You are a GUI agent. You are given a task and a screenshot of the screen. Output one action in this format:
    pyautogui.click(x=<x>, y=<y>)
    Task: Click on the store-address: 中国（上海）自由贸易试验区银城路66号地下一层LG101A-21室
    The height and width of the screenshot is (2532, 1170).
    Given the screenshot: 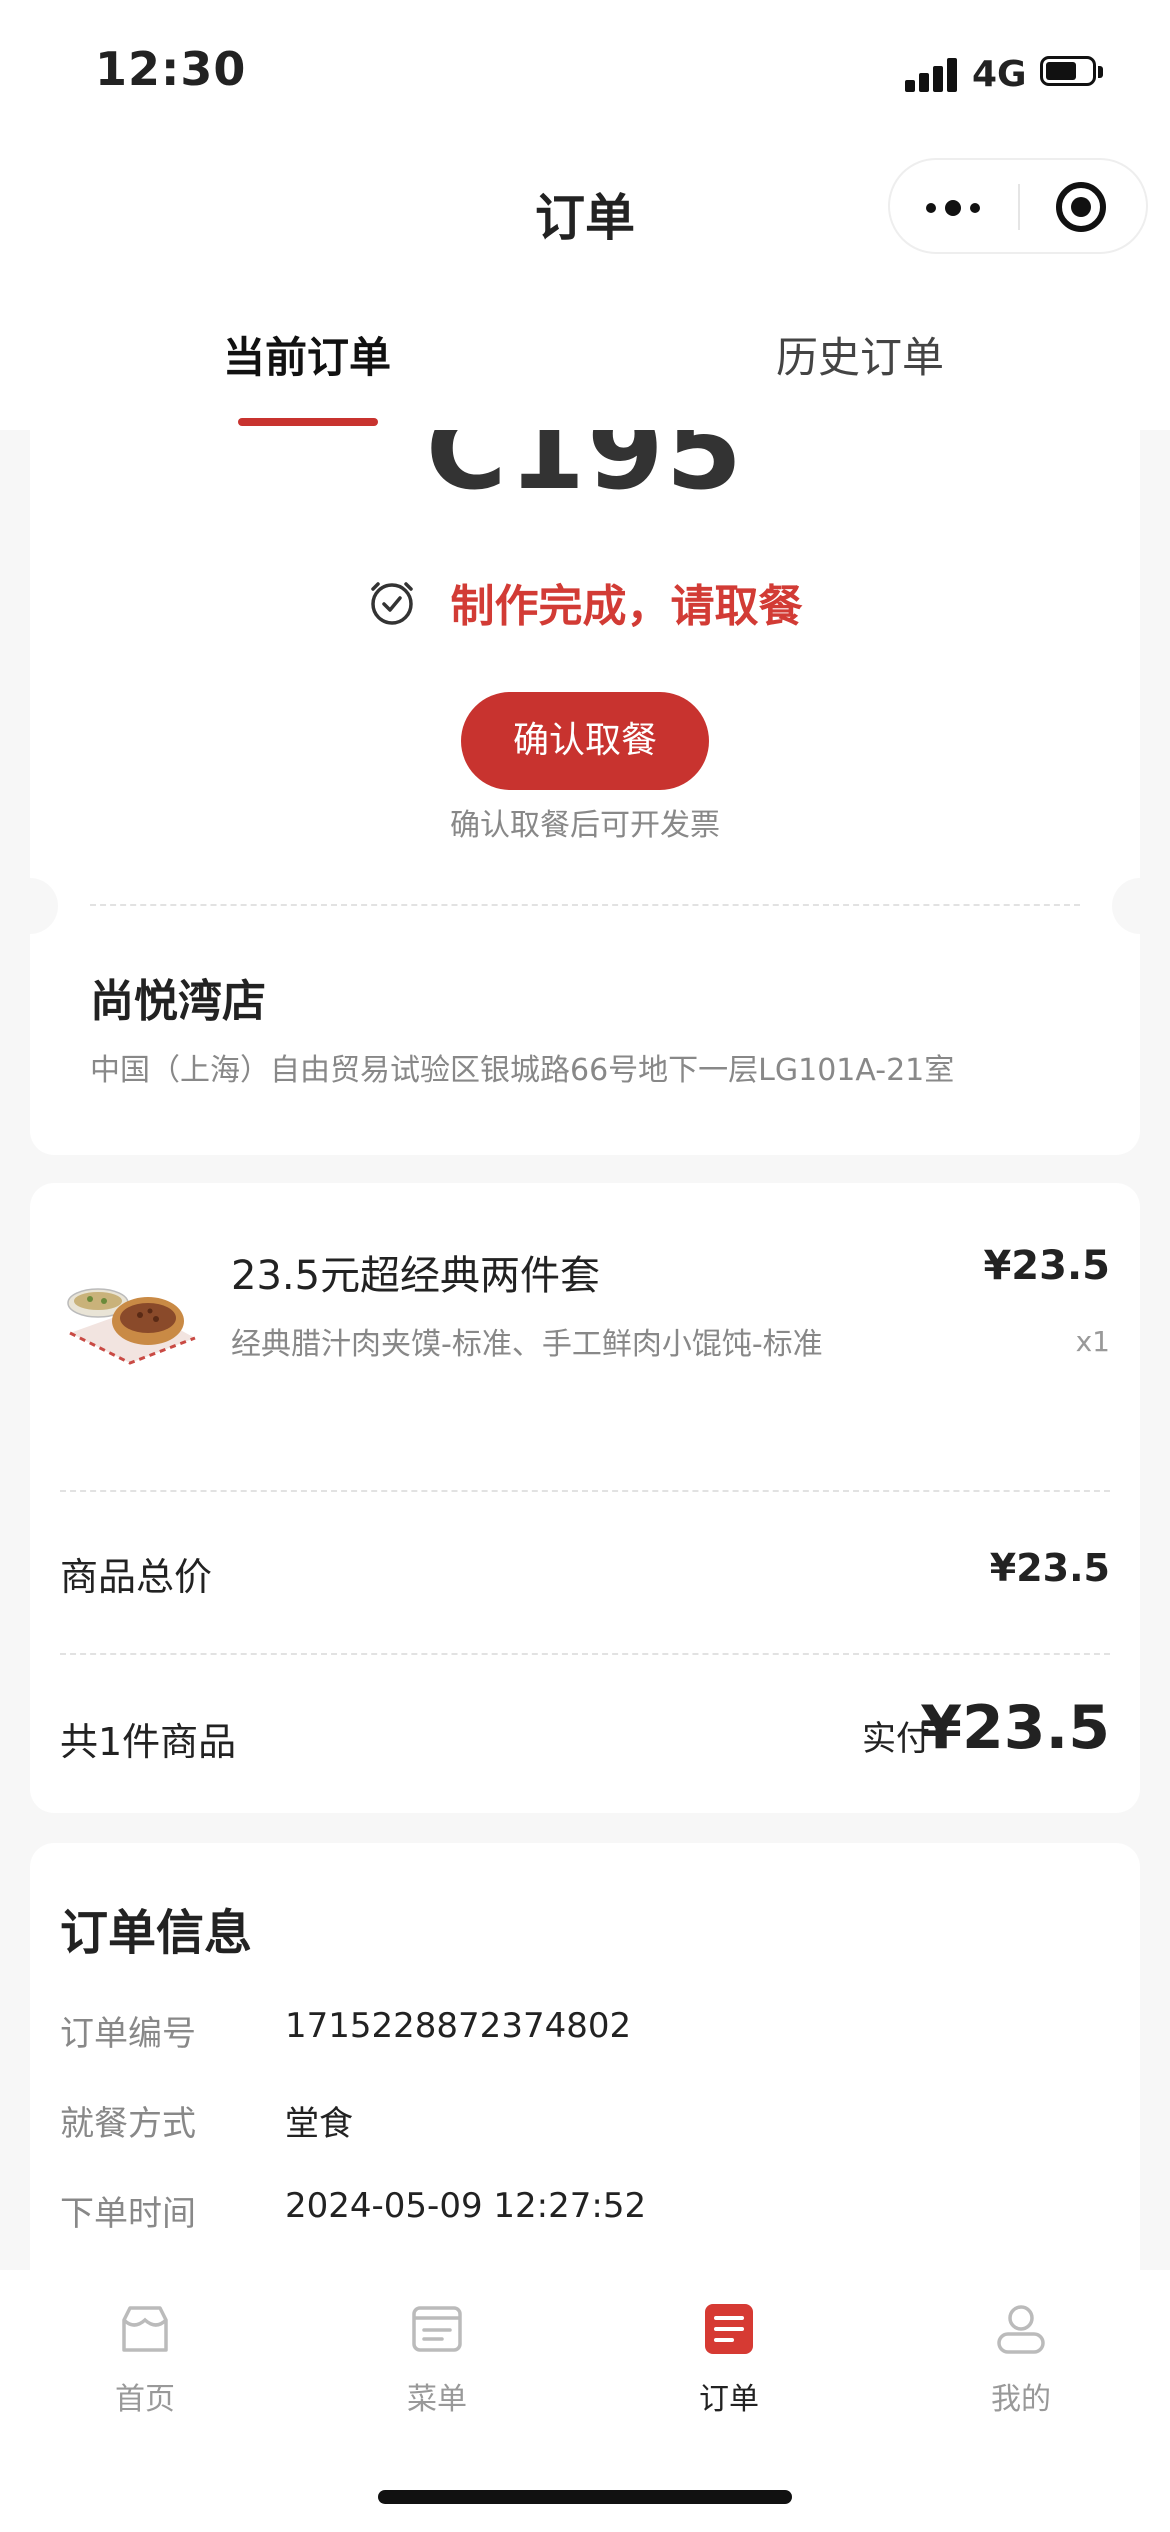 What is the action you would take?
    pyautogui.click(x=522, y=1070)
    